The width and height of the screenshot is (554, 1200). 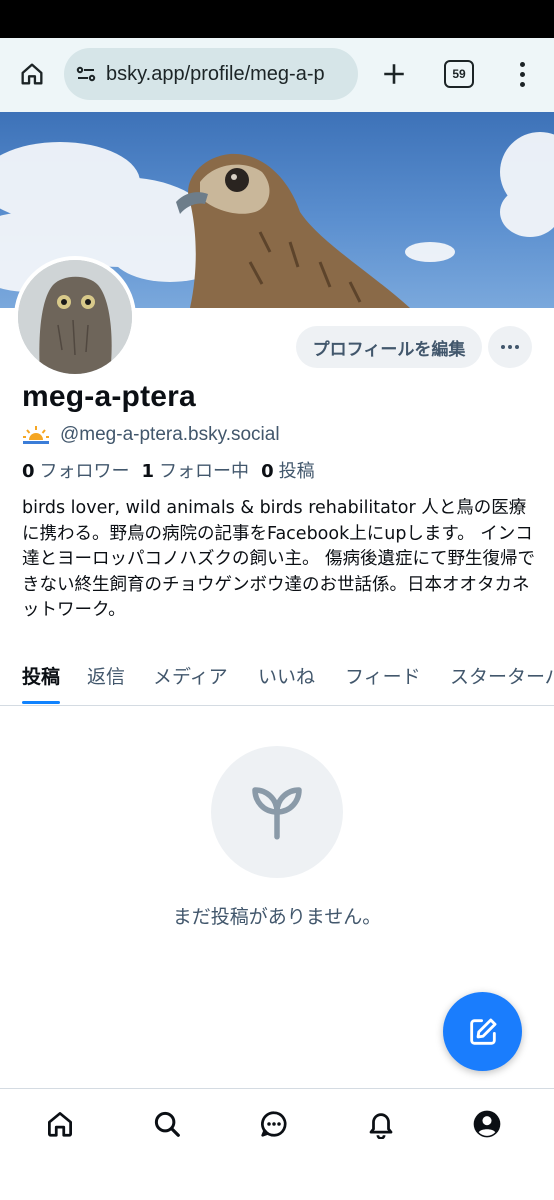 I want to click on tab-replies: 返信, so click(x=106, y=675).